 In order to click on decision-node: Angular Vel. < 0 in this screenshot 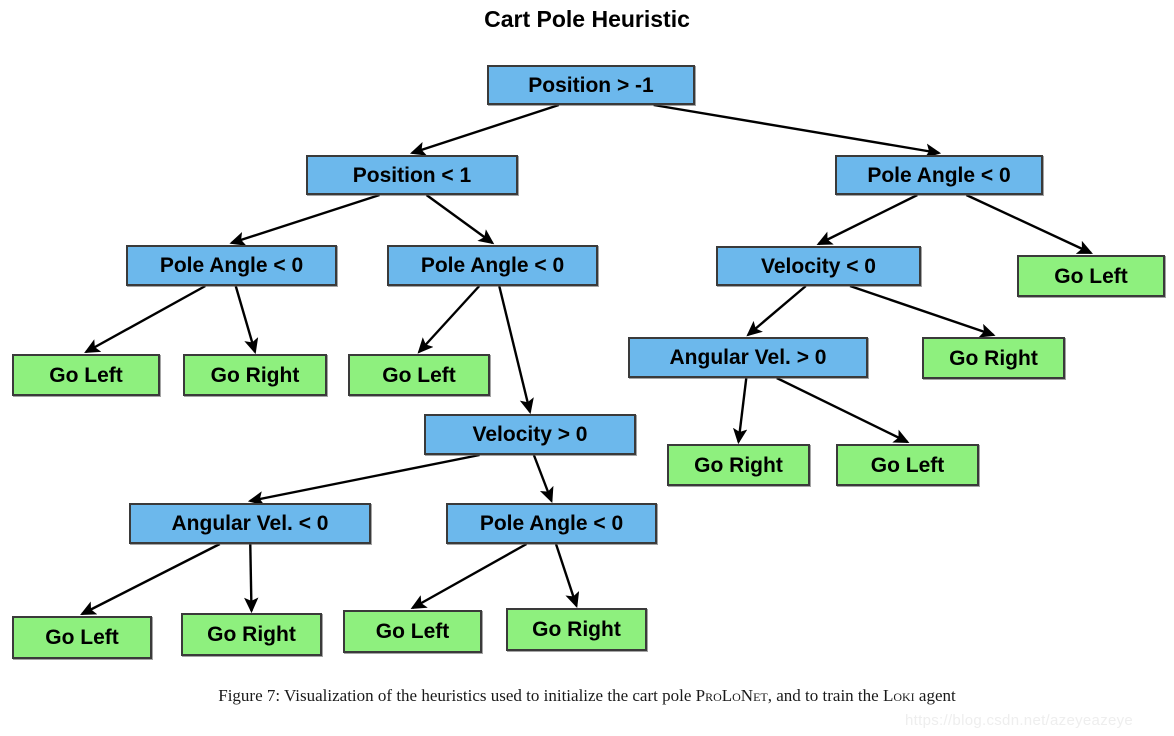, I will do `click(250, 523)`.